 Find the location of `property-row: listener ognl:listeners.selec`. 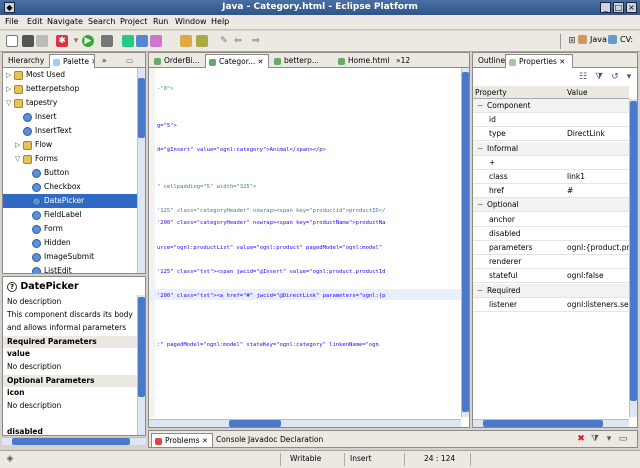

property-row: listener ognl:listeners.selec is located at coordinates (551, 305).